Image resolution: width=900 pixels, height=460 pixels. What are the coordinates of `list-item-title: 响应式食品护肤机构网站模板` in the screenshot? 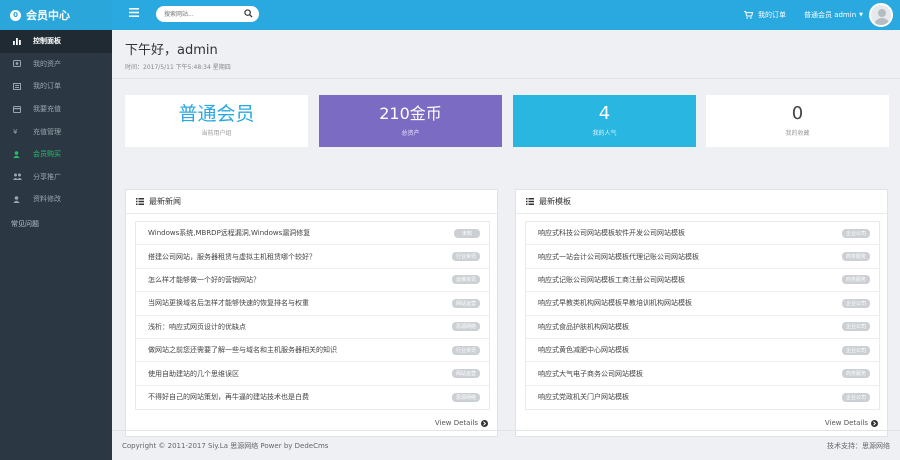 It's located at (583, 327).